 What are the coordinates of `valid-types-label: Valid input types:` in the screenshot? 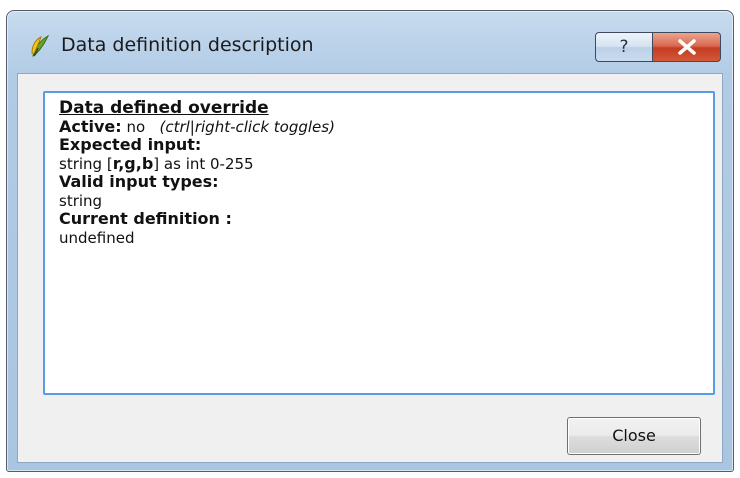 It's located at (139, 181).